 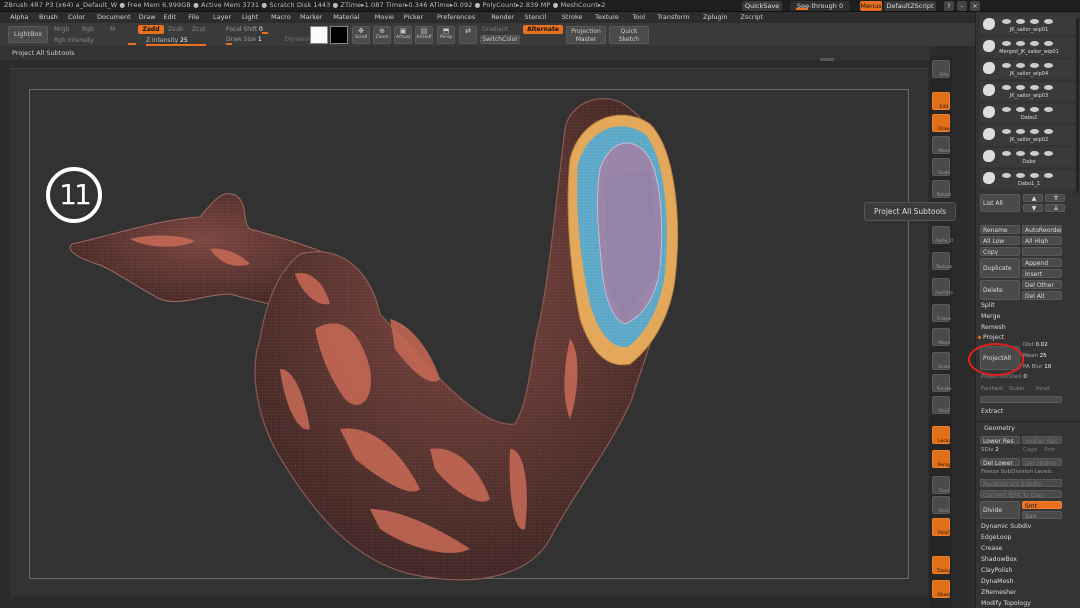 What do you see at coordinates (941, 405) in the screenshot?
I see `shelf-button-polyf: PolyF` at bounding box center [941, 405].